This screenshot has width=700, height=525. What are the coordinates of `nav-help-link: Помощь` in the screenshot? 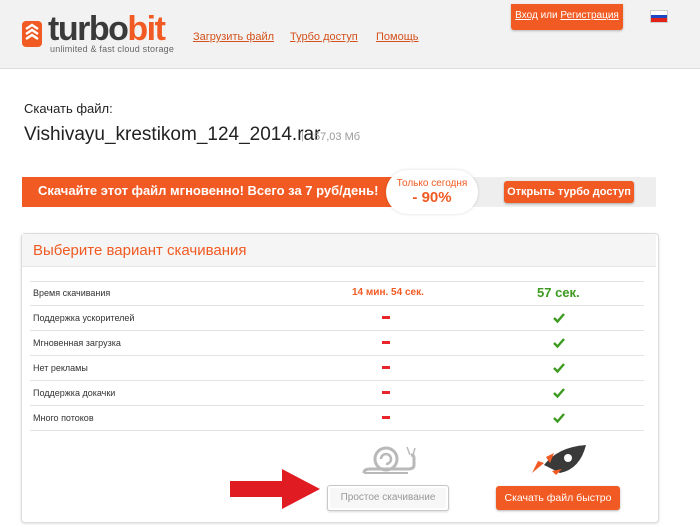 It's located at (397, 37).